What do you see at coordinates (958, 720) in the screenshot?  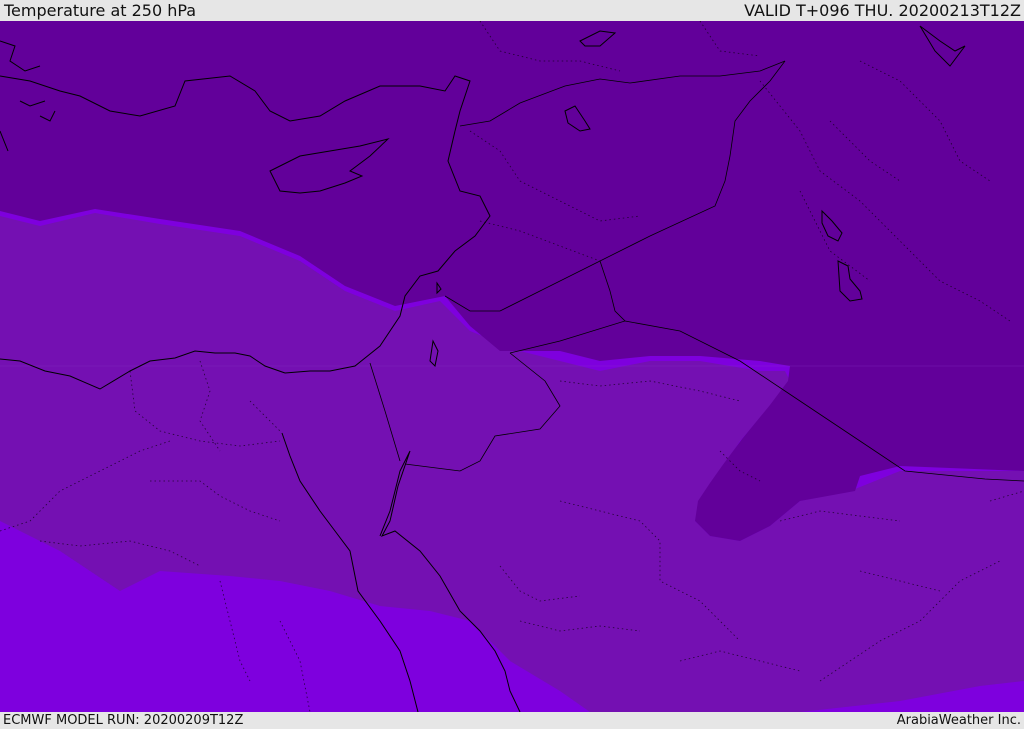 I see `credit-label: ArabiaWeather Inc.` at bounding box center [958, 720].